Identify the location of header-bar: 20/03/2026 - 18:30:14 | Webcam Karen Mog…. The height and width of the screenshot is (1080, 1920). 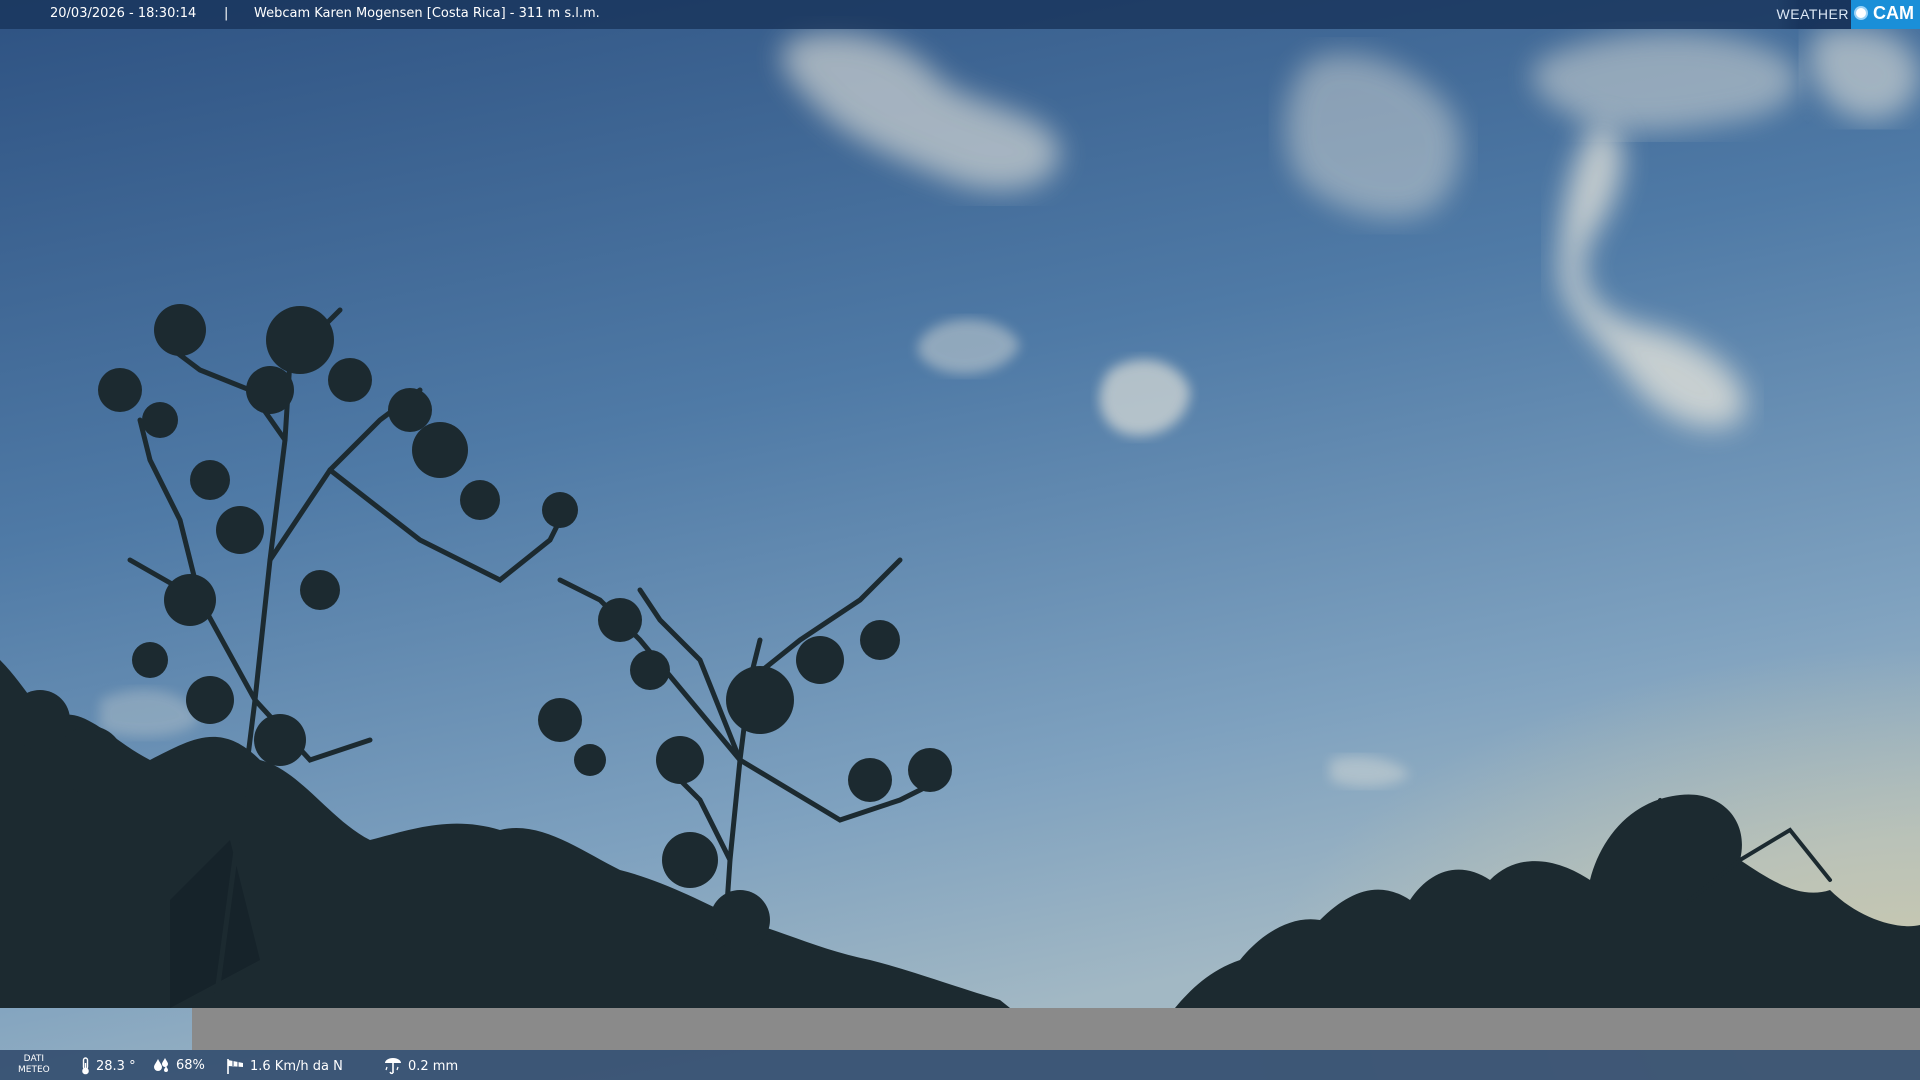
(960, 14).